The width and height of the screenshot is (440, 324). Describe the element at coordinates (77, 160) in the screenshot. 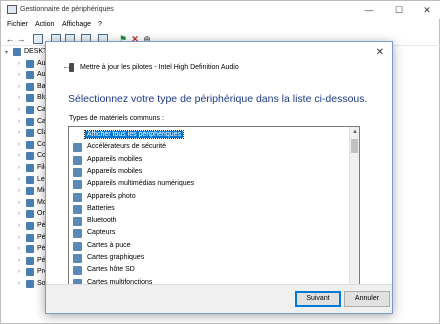

I see `mobile-device-icon` at that location.